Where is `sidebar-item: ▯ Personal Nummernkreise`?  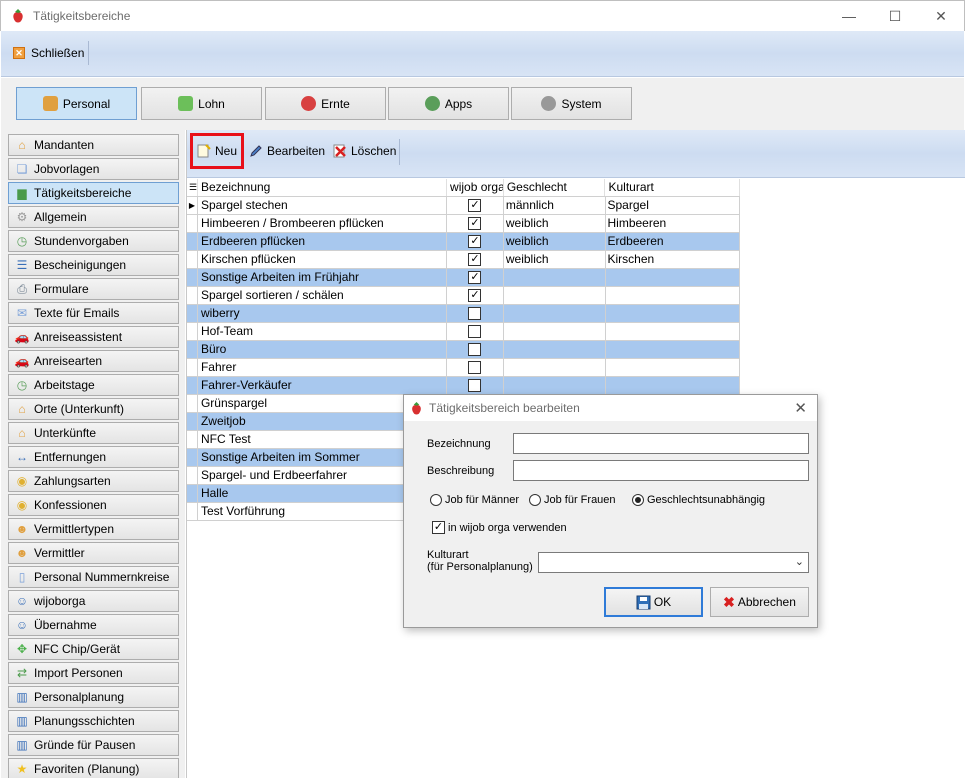
sidebar-item: ▯ Personal Nummernkreise is located at coordinates (93, 577).